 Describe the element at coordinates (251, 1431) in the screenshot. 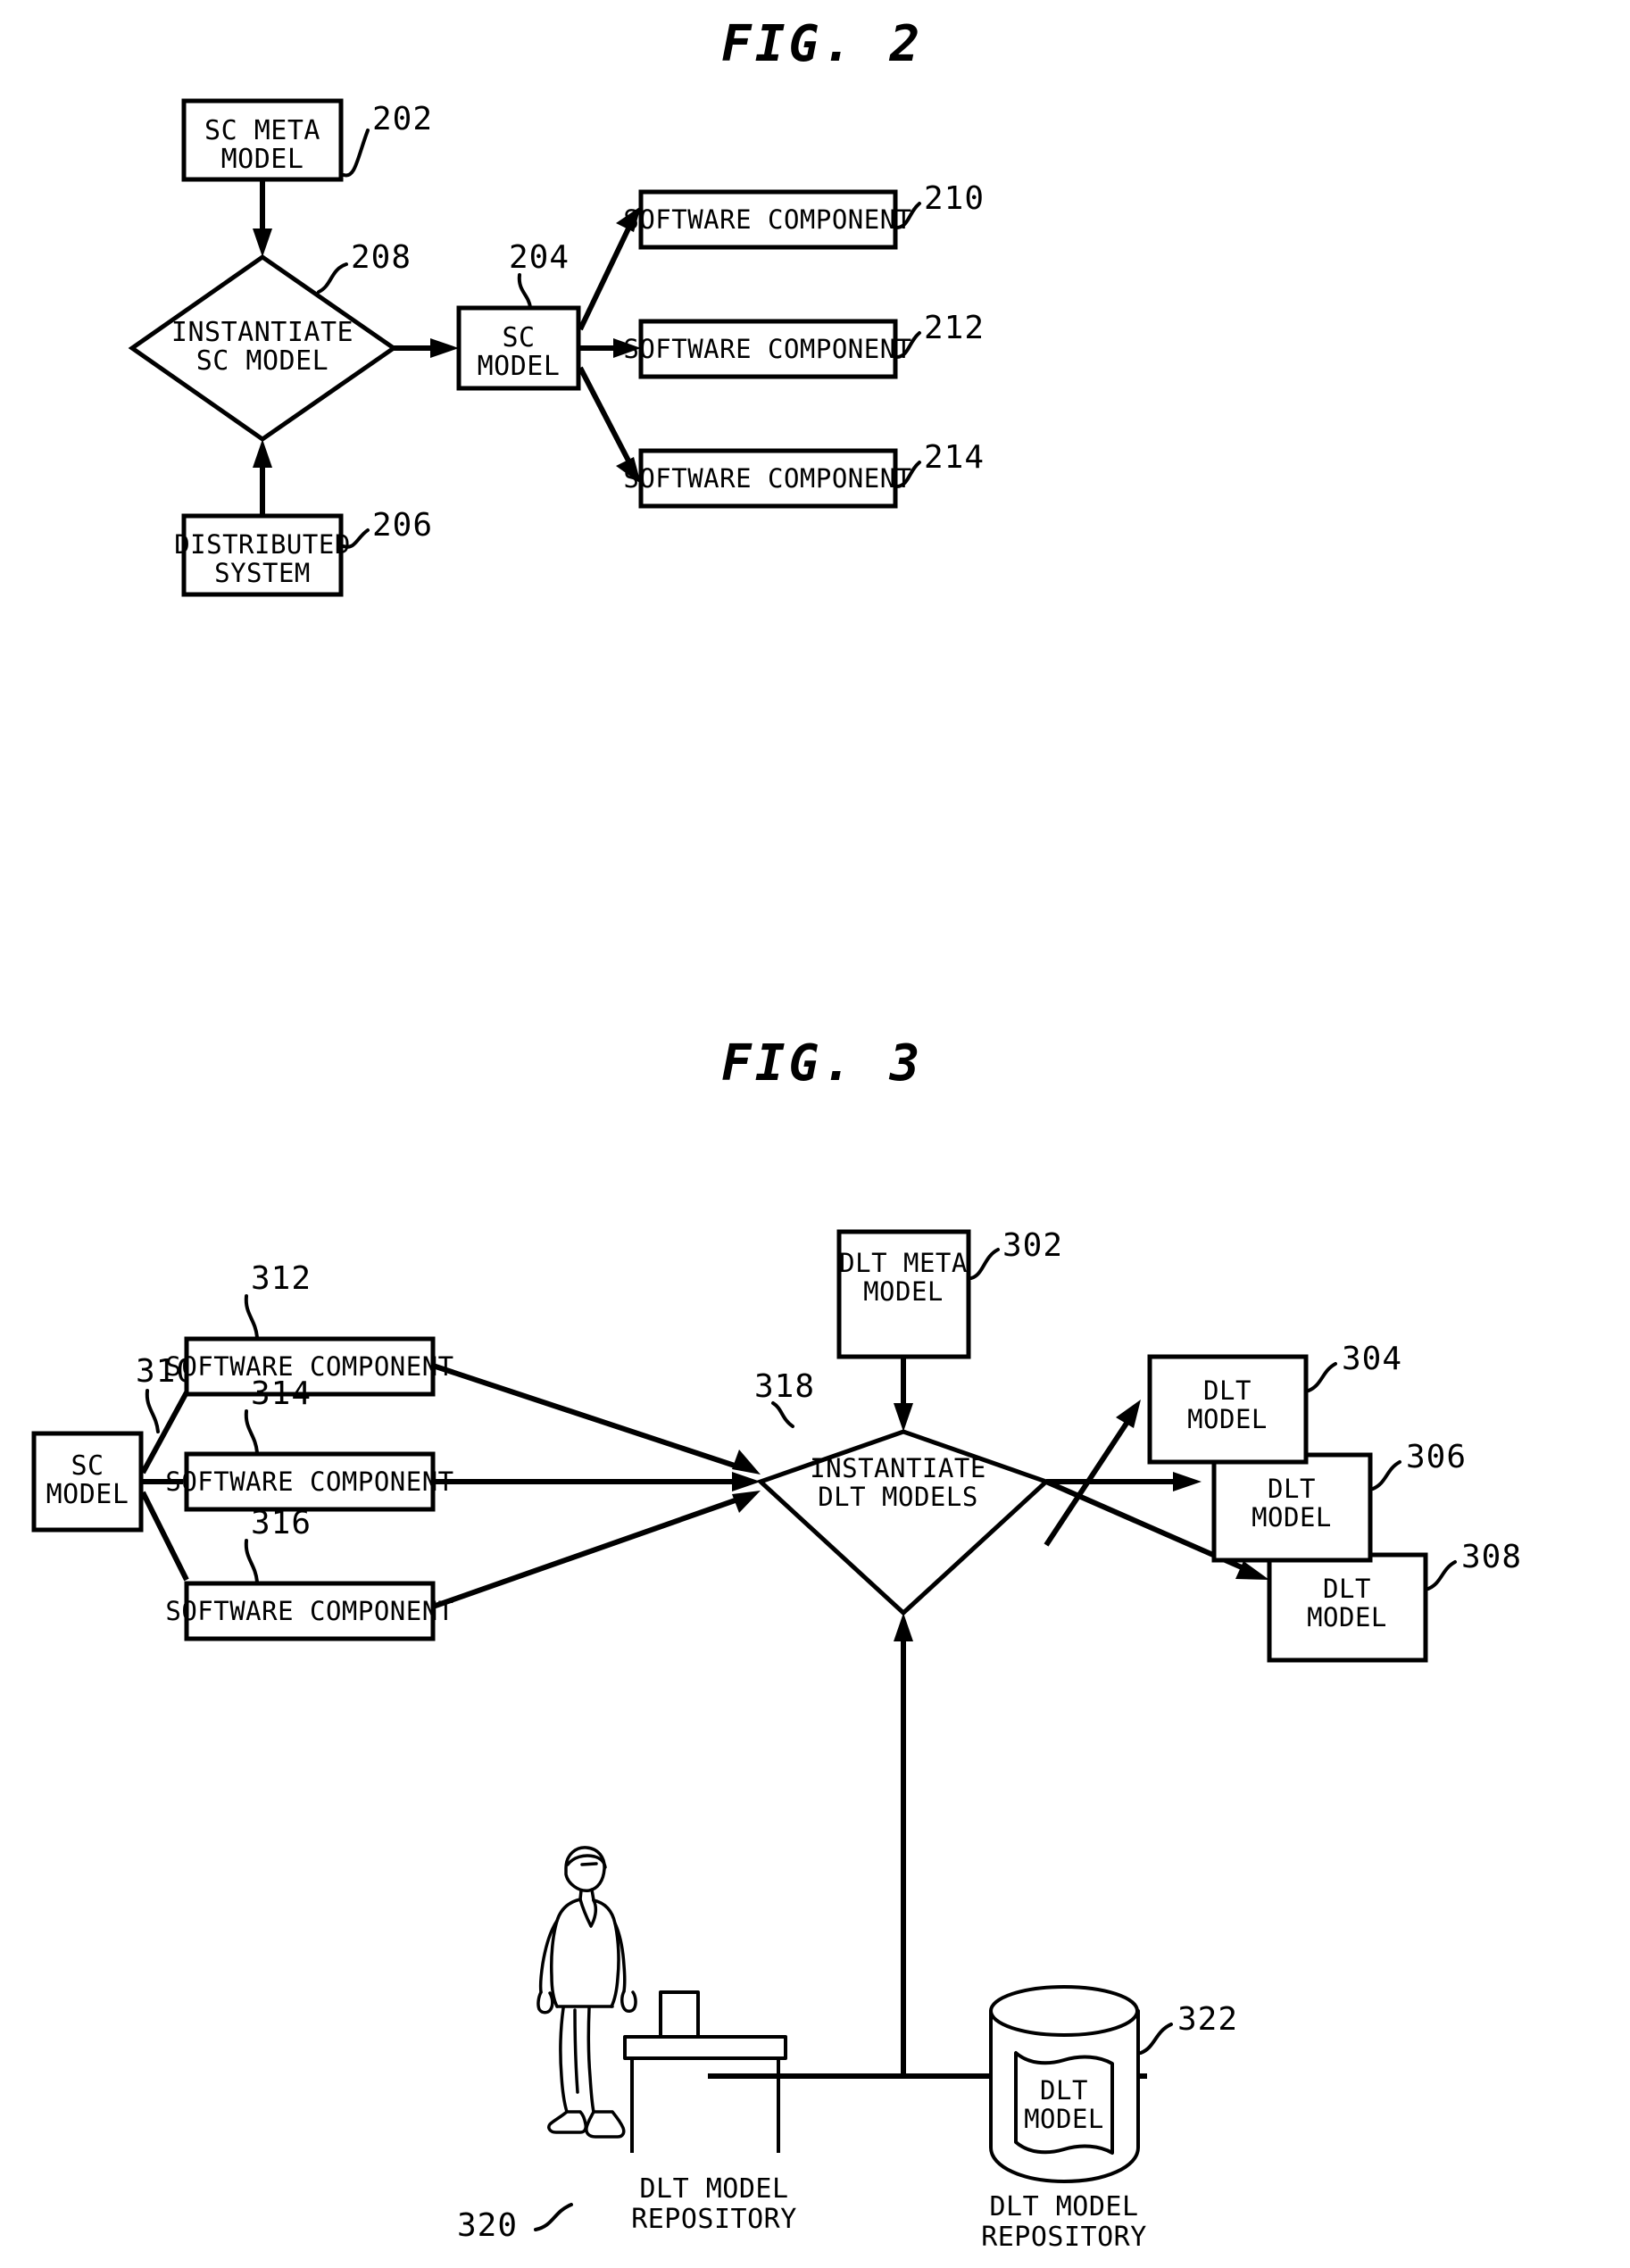

I see `fig3-ref-314-leader` at that location.